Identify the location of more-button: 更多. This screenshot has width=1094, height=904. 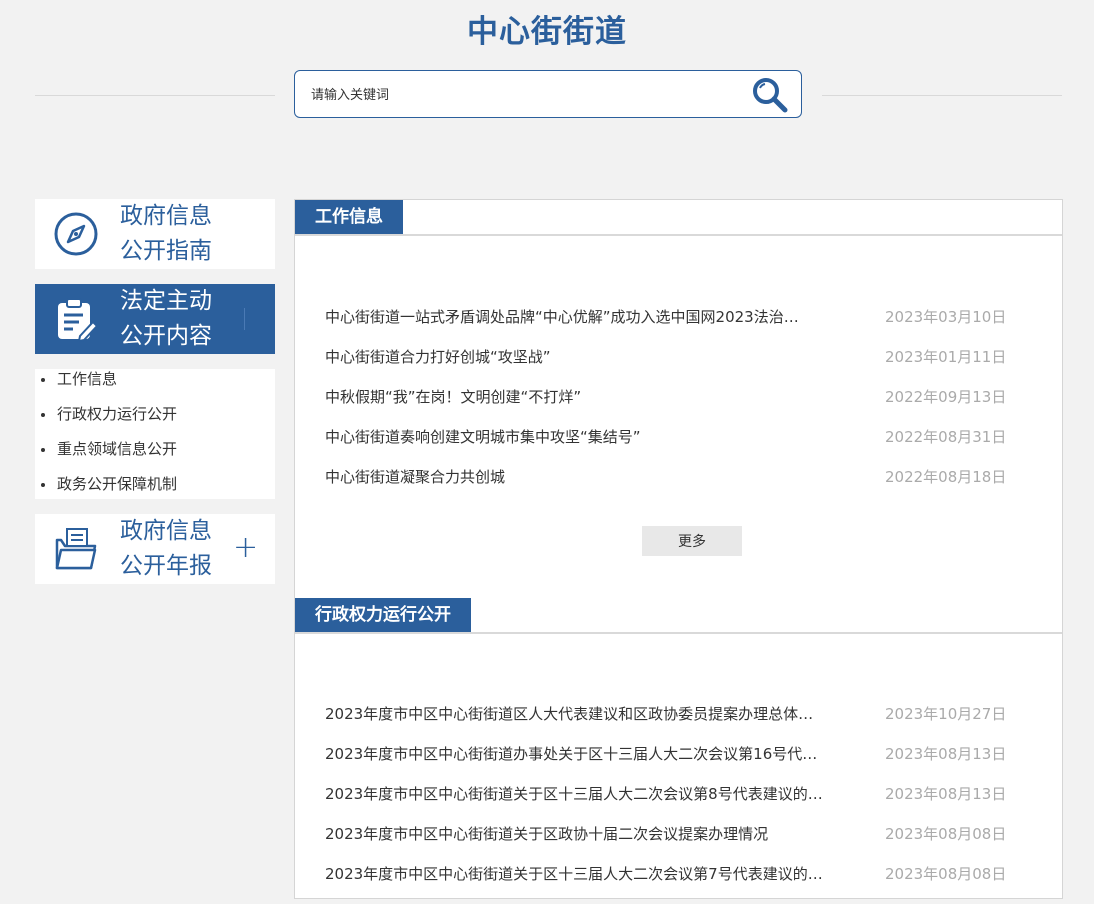
(692, 541).